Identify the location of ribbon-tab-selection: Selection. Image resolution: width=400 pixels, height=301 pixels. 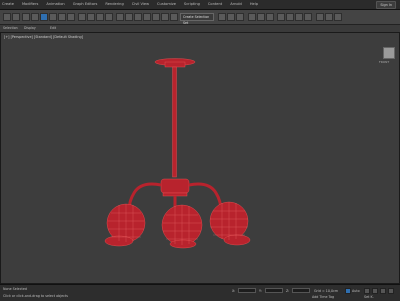
(10, 28).